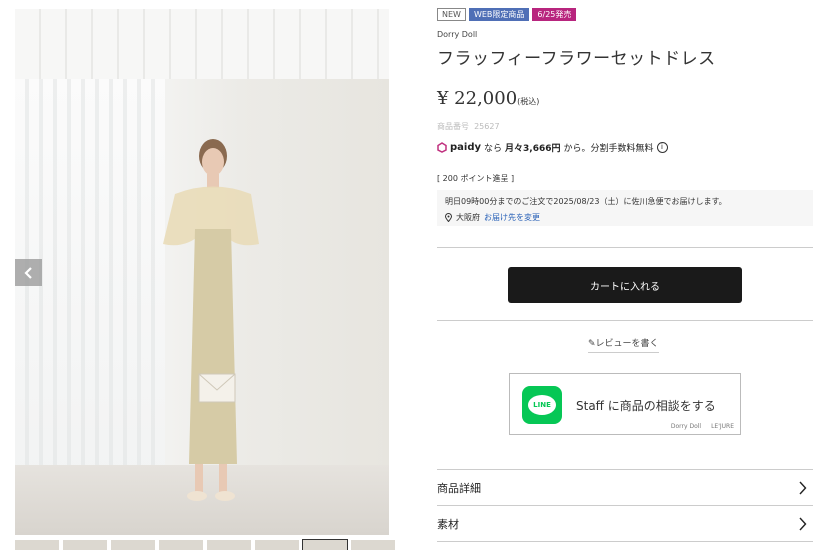  I want to click on photo-ceiling, so click(202, 44).